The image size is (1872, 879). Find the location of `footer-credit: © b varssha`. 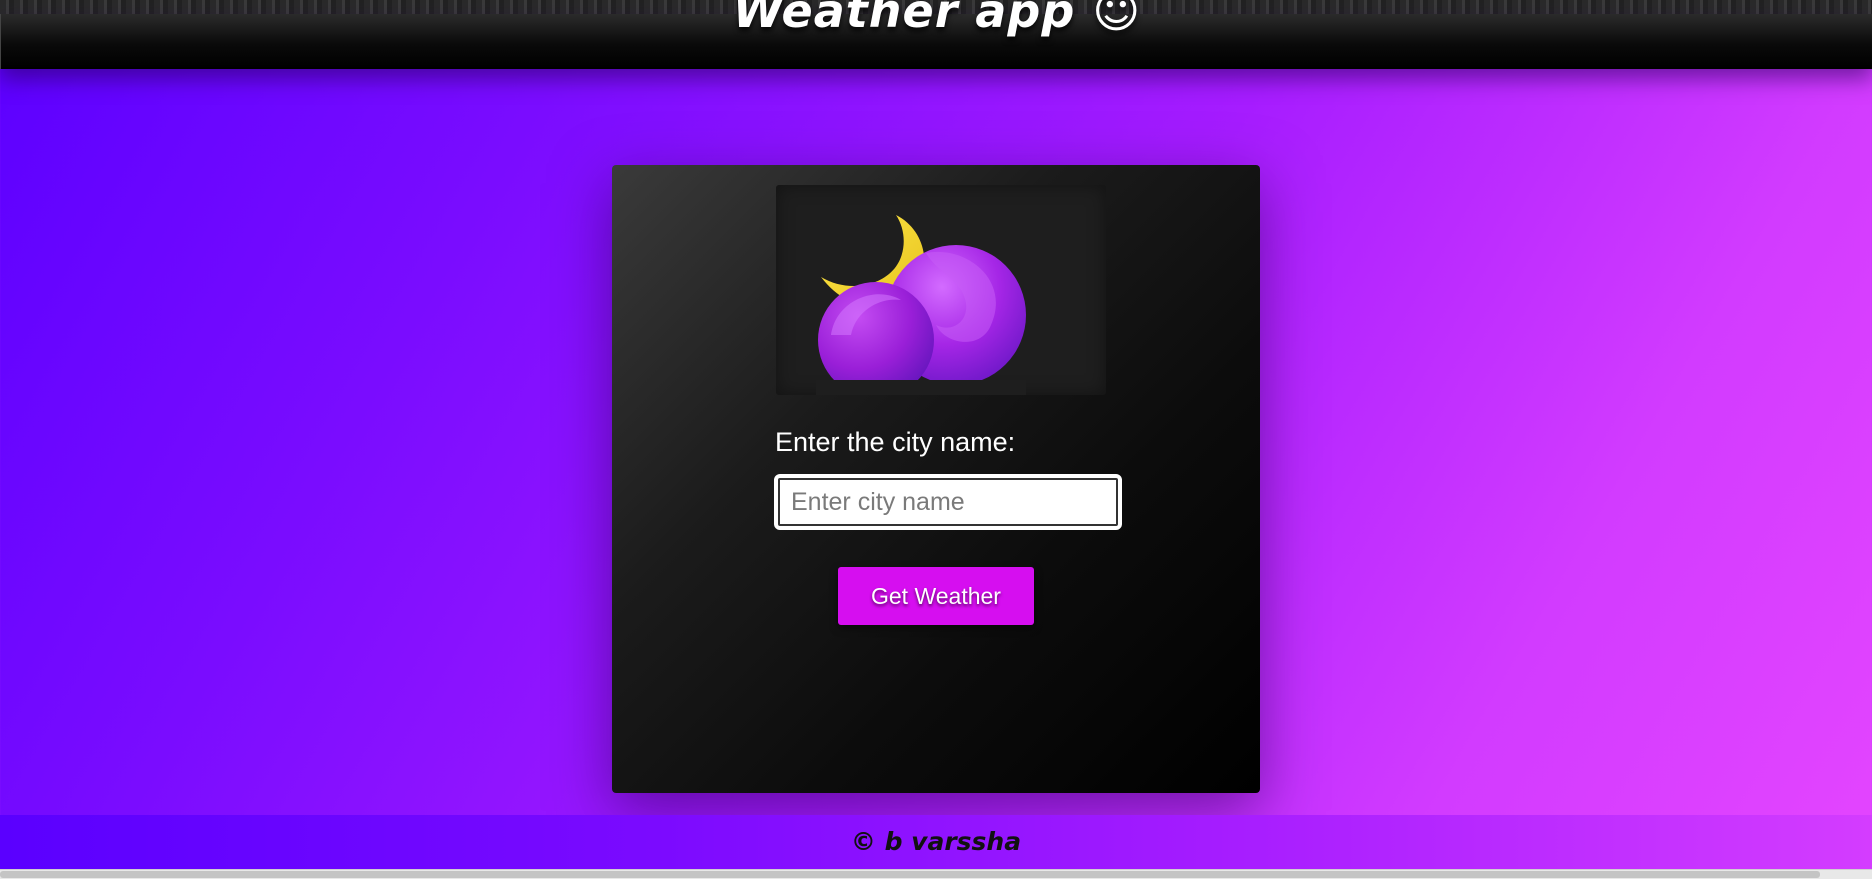

footer-credit: © b varssha is located at coordinates (936, 841).